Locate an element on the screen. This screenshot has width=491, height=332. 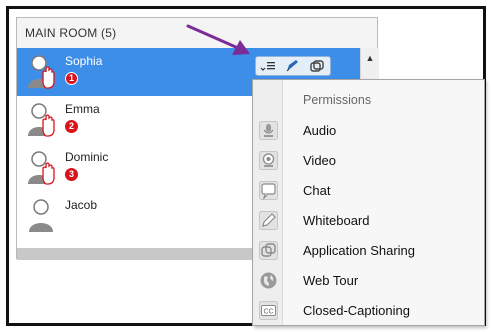
chat-bubble-icon is located at coordinates (268, 190).